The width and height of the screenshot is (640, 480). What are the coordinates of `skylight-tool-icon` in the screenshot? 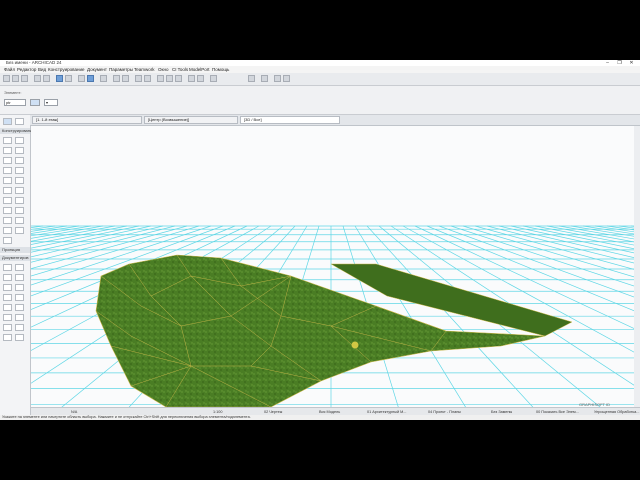 It's located at (19, 190).